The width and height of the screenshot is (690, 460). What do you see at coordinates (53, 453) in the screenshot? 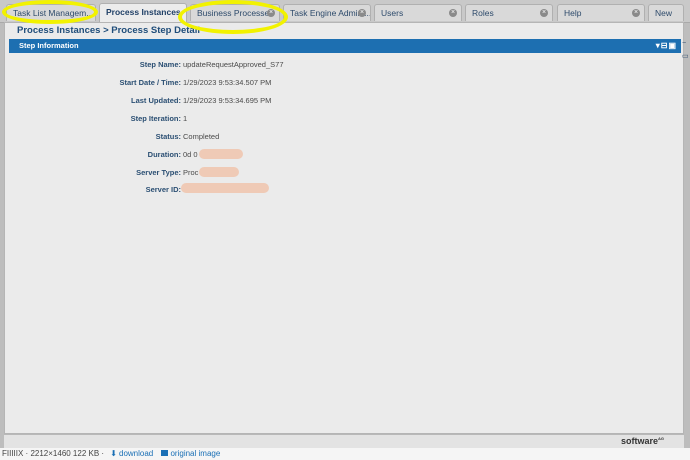
I see `image-info: FIIIIIX · 2212×1460 122 KB ·` at bounding box center [53, 453].